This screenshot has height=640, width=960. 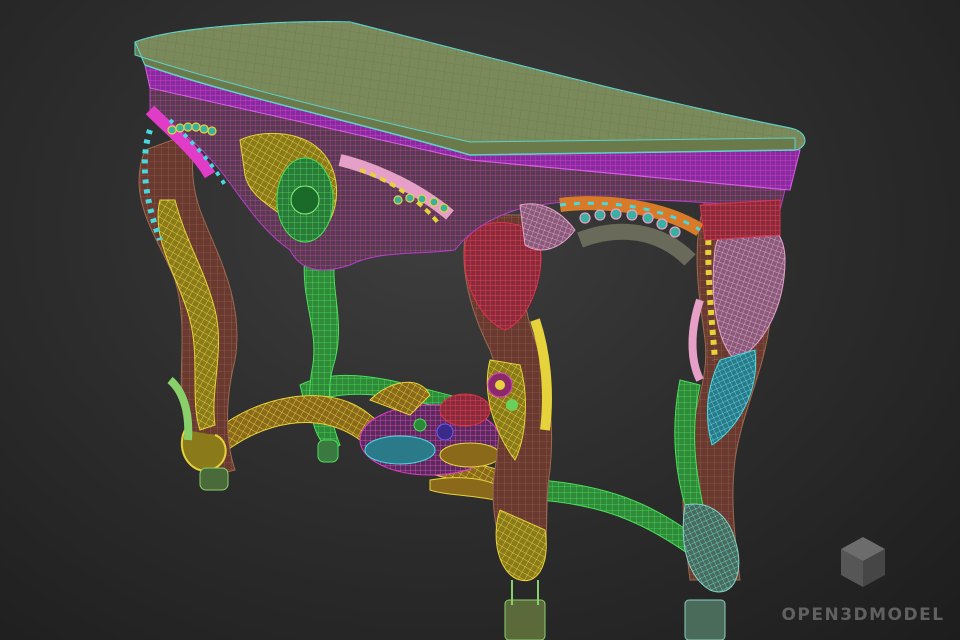 What do you see at coordinates (863, 562) in the screenshot?
I see `cube-logo-icon` at bounding box center [863, 562].